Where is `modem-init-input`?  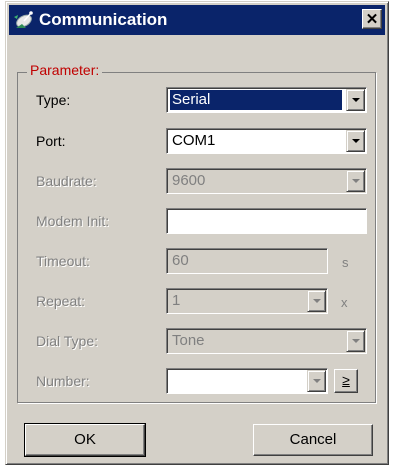
modem-init-input is located at coordinates (266, 221).